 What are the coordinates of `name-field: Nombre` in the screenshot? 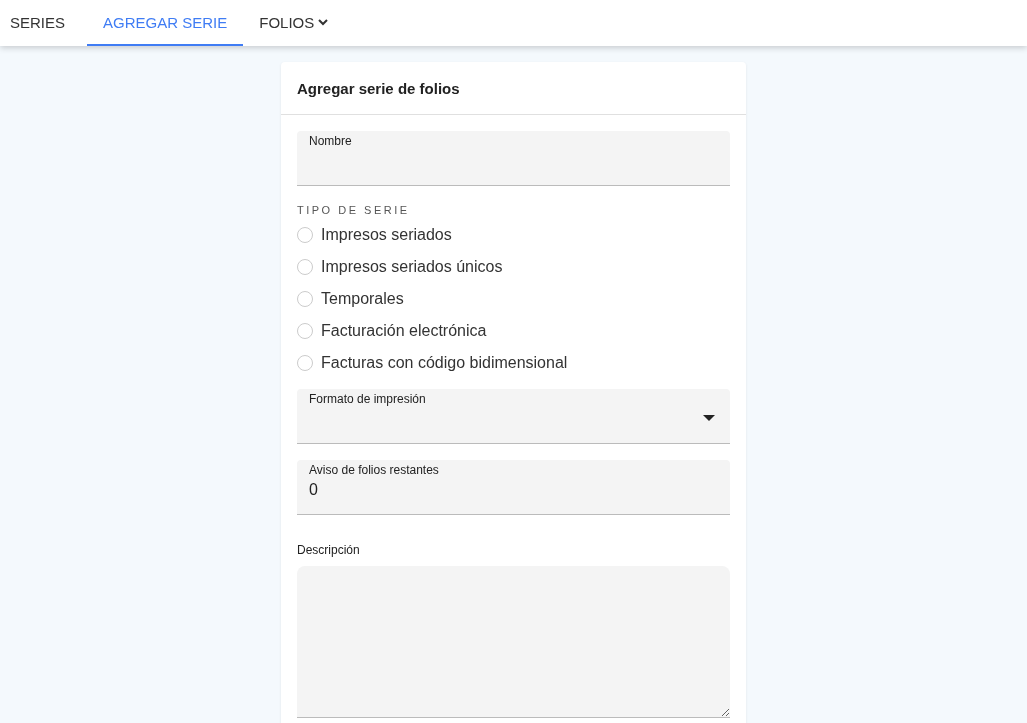 It's located at (513, 158).